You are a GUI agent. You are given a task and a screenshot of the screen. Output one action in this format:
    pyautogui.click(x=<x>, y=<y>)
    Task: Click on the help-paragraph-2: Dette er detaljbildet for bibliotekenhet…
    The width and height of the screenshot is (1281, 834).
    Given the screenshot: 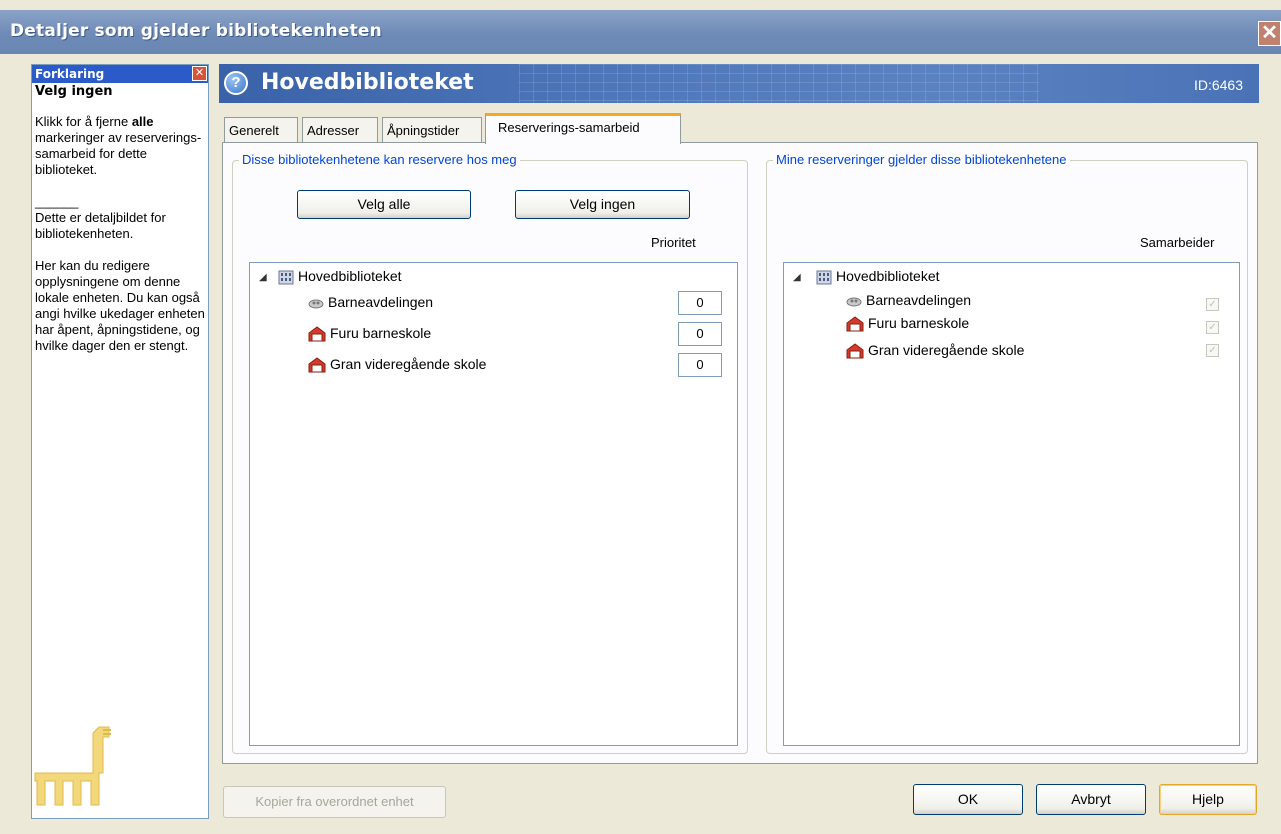 What is the action you would take?
    pyautogui.click(x=100, y=225)
    